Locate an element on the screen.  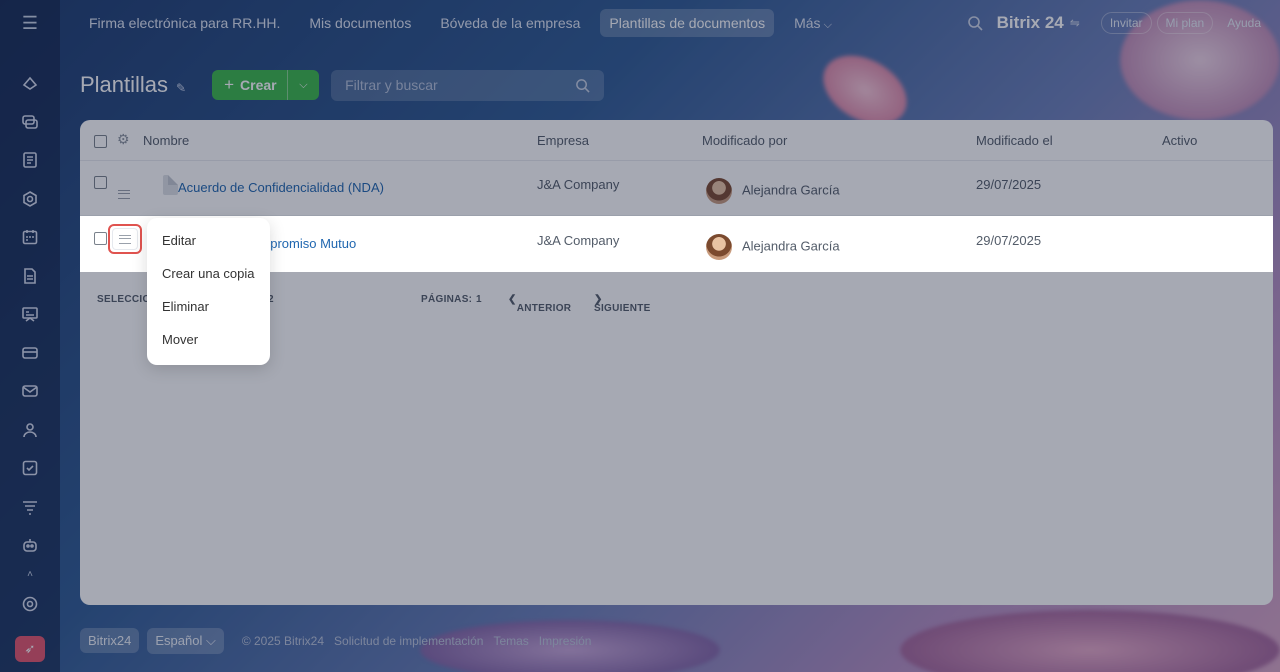
tasks-icon is located at coordinates (30, 468).